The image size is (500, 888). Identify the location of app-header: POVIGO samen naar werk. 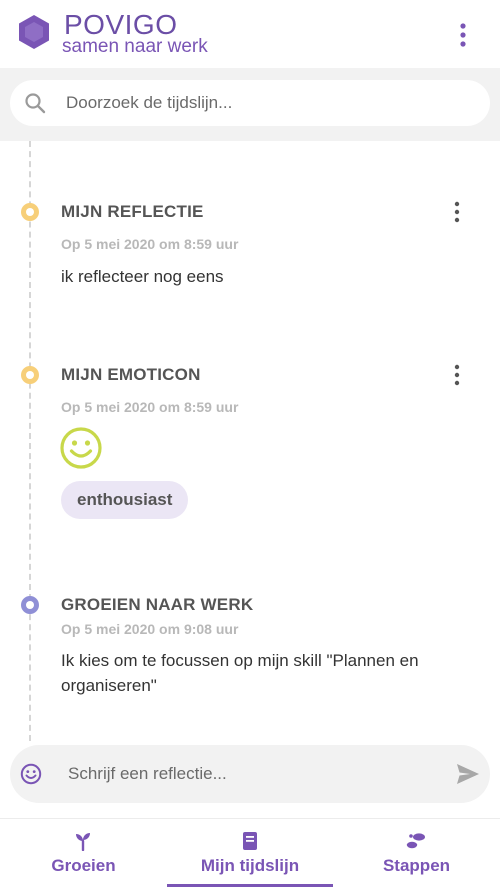
(250, 34).